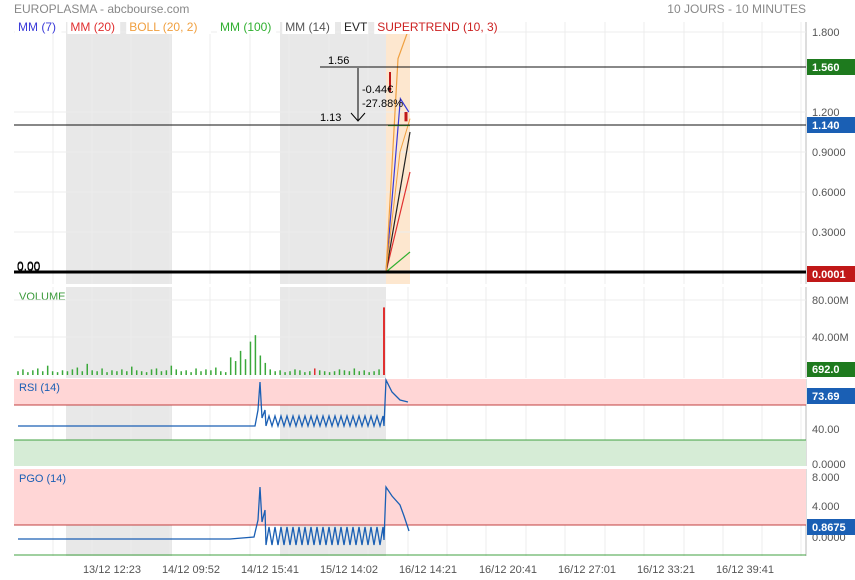 The height and width of the screenshot is (580, 855). I want to click on x-tick-label: 16/12 14:21, so click(428, 570).